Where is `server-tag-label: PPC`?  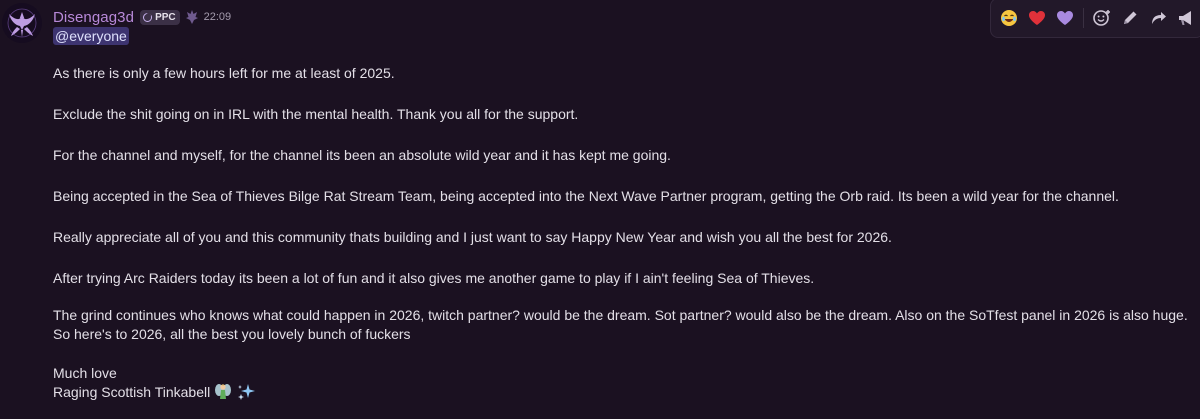 server-tag-label: PPC is located at coordinates (165, 17).